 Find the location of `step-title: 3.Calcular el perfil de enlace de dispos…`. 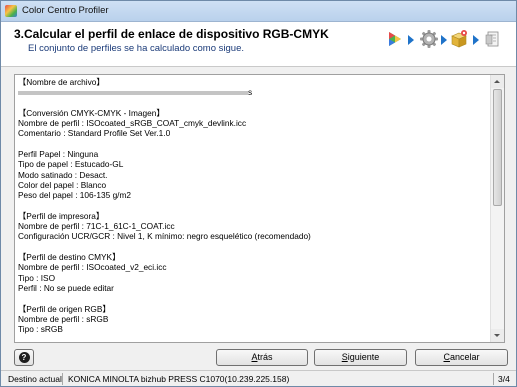

step-title: 3.Calcular el perfil de enlace de dispos… is located at coordinates (171, 34).